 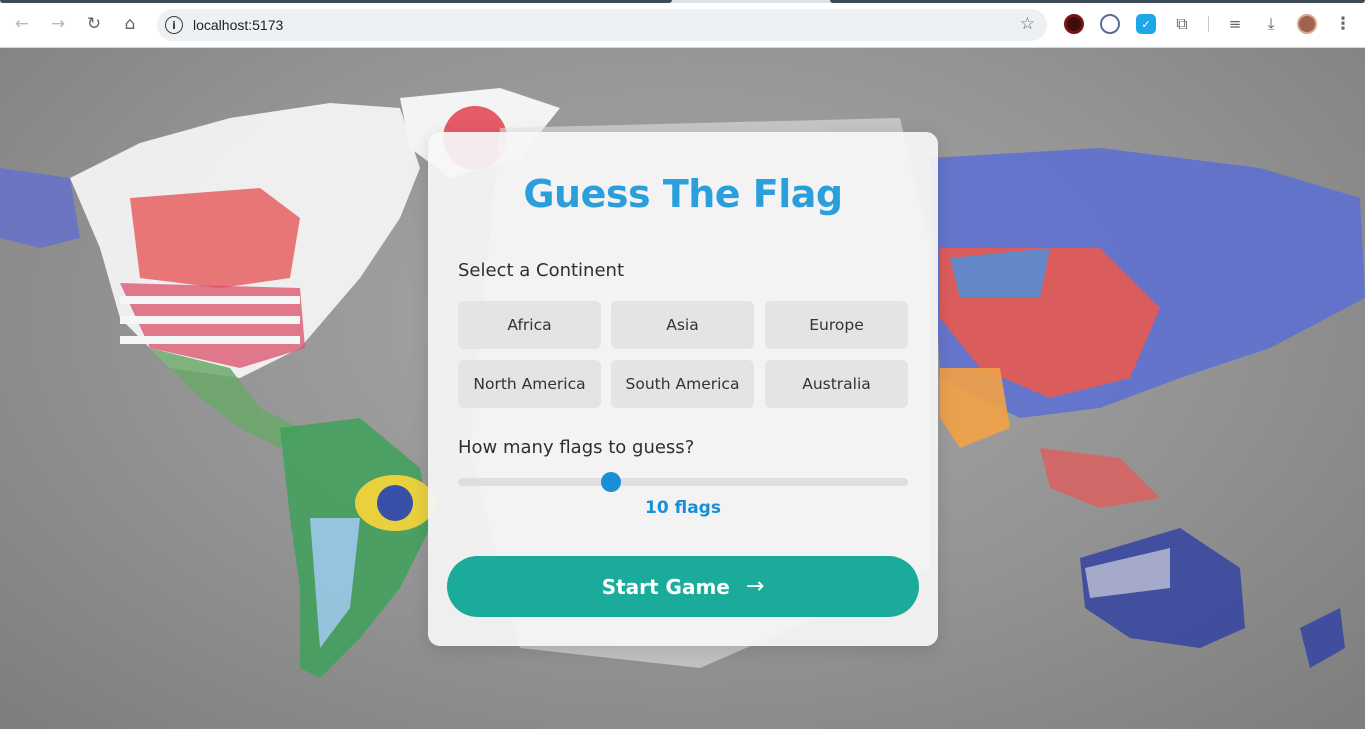 What do you see at coordinates (174, 25) in the screenshot?
I see `info-icon: i` at bounding box center [174, 25].